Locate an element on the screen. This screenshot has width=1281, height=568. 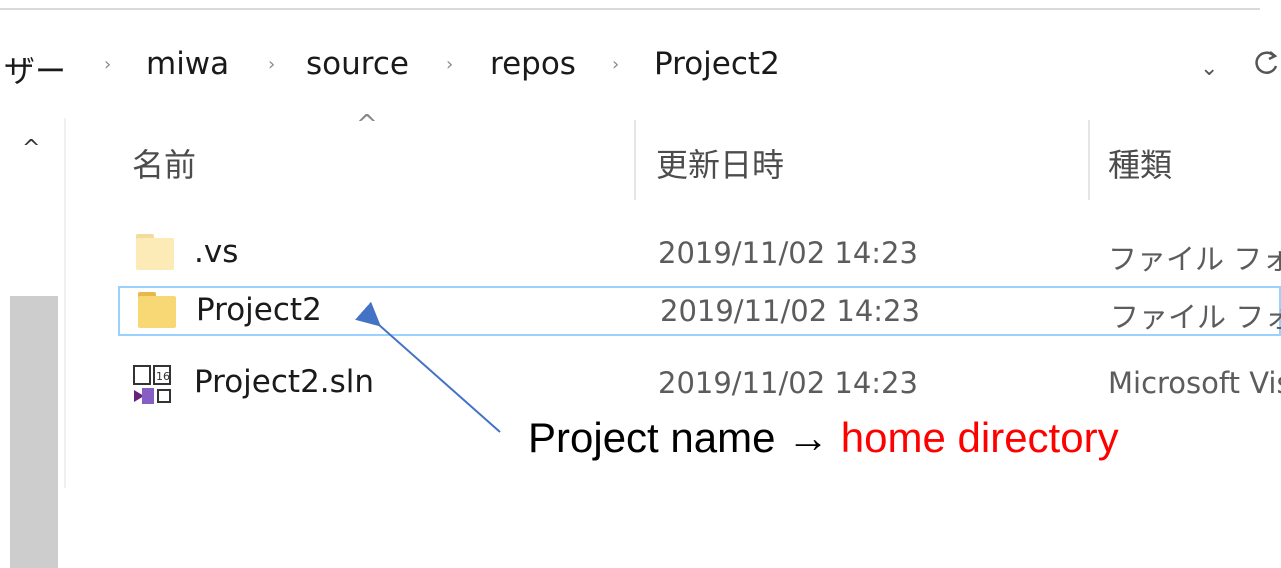
annotation-caption: Project name → home directory is located at coordinates (823, 438).